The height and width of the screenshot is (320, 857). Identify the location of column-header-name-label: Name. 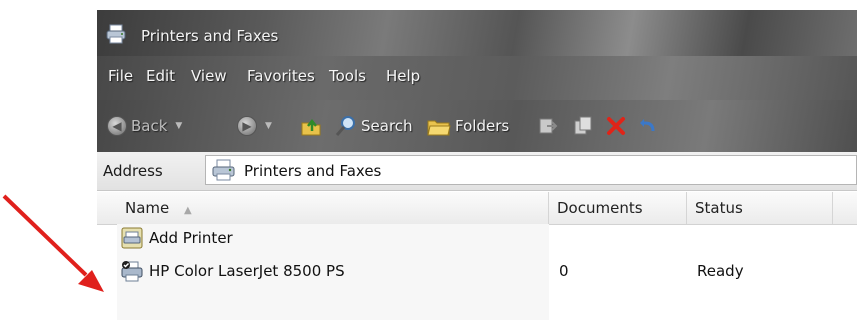
(147, 208).